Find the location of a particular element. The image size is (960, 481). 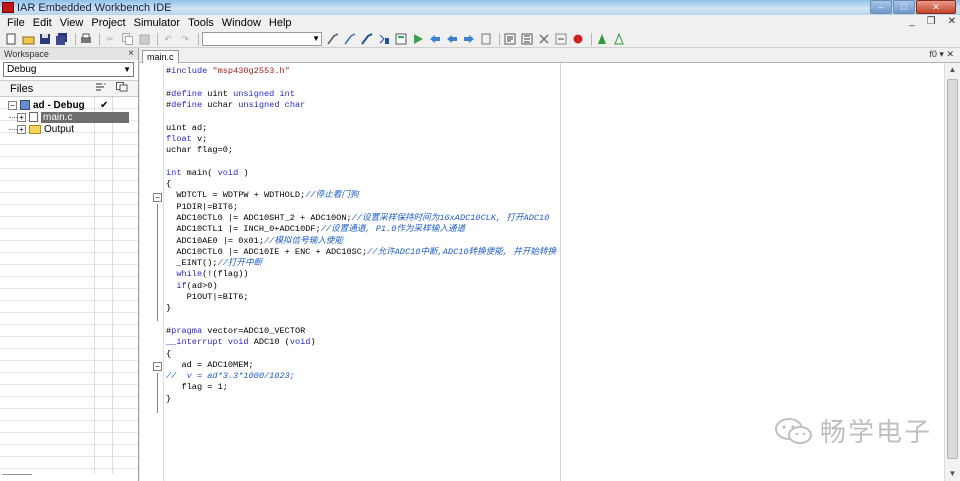

close-icon: × is located at coordinates (131, 54).